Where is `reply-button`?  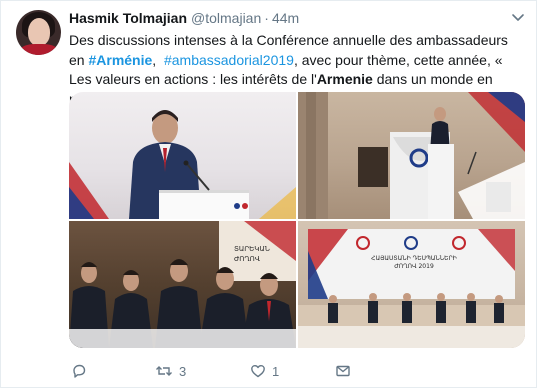 reply-button is located at coordinates (82, 371).